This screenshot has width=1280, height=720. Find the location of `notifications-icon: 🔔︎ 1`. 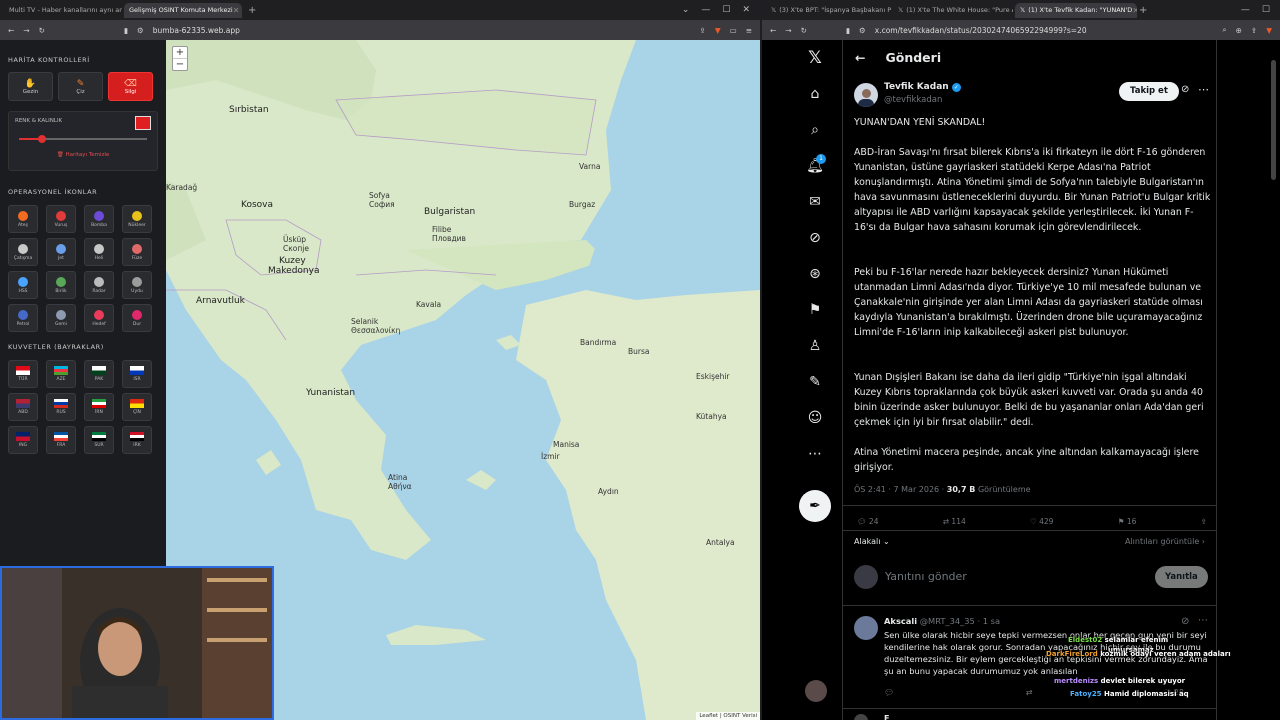

notifications-icon: 🔔︎ 1 is located at coordinates (815, 165).